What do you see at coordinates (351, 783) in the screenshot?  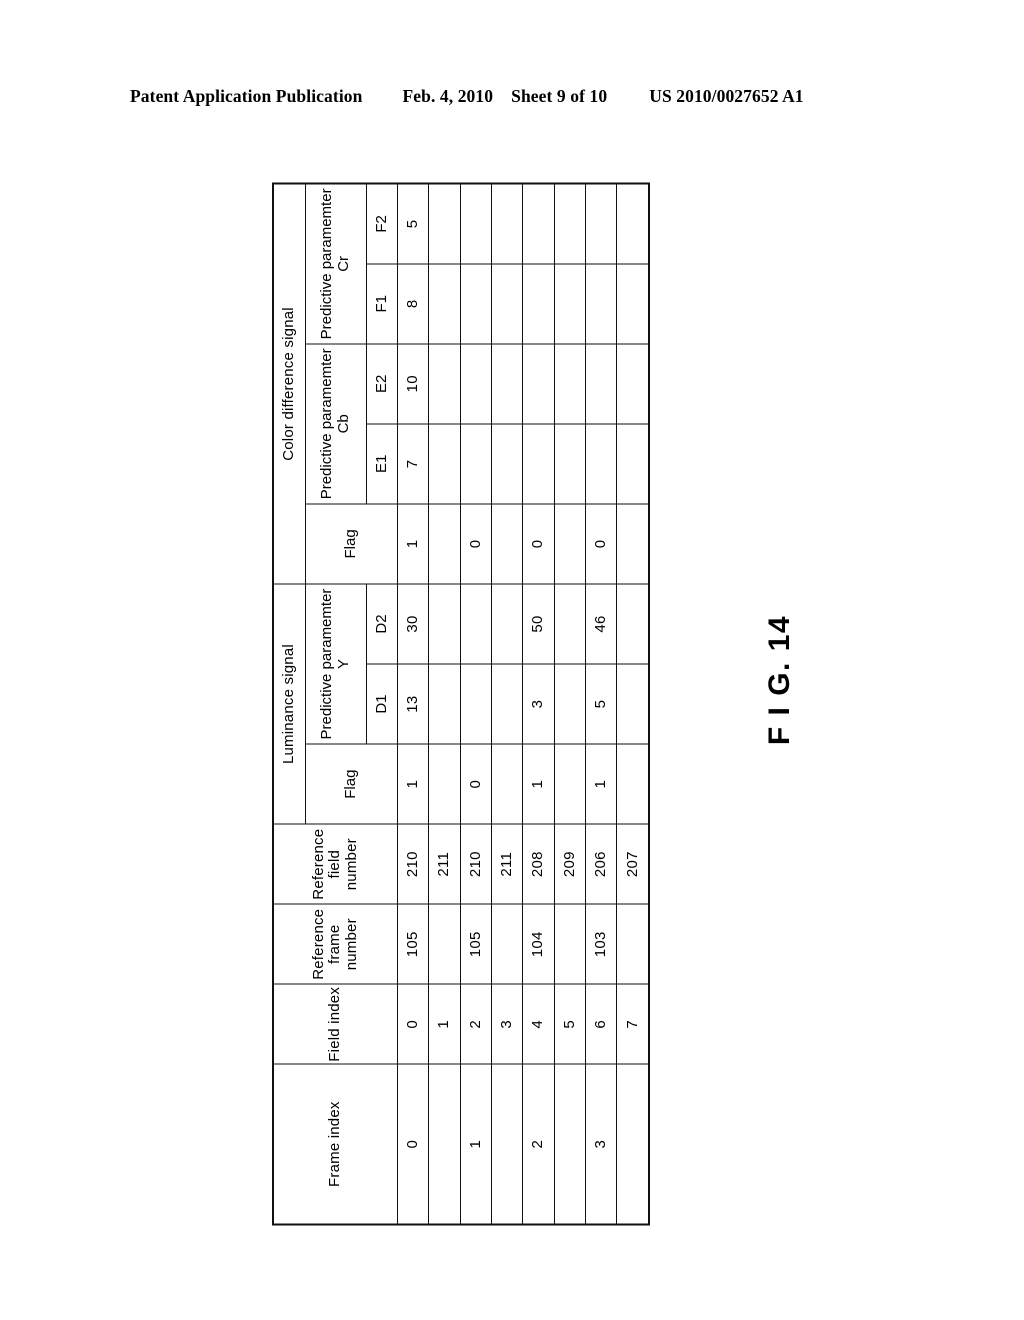 I see `header-luminance-flag: Flag` at bounding box center [351, 783].